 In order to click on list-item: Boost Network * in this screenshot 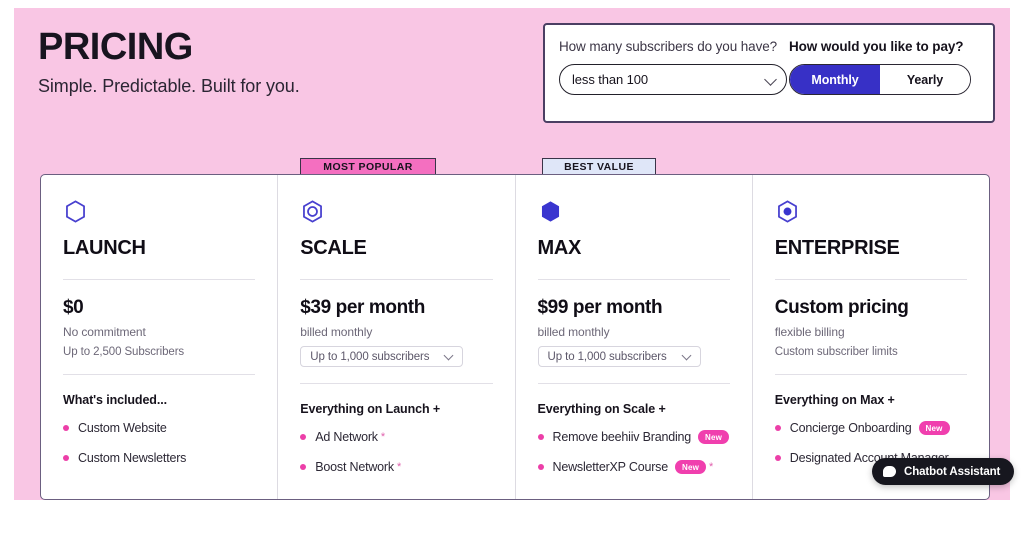, I will do `click(396, 467)`.